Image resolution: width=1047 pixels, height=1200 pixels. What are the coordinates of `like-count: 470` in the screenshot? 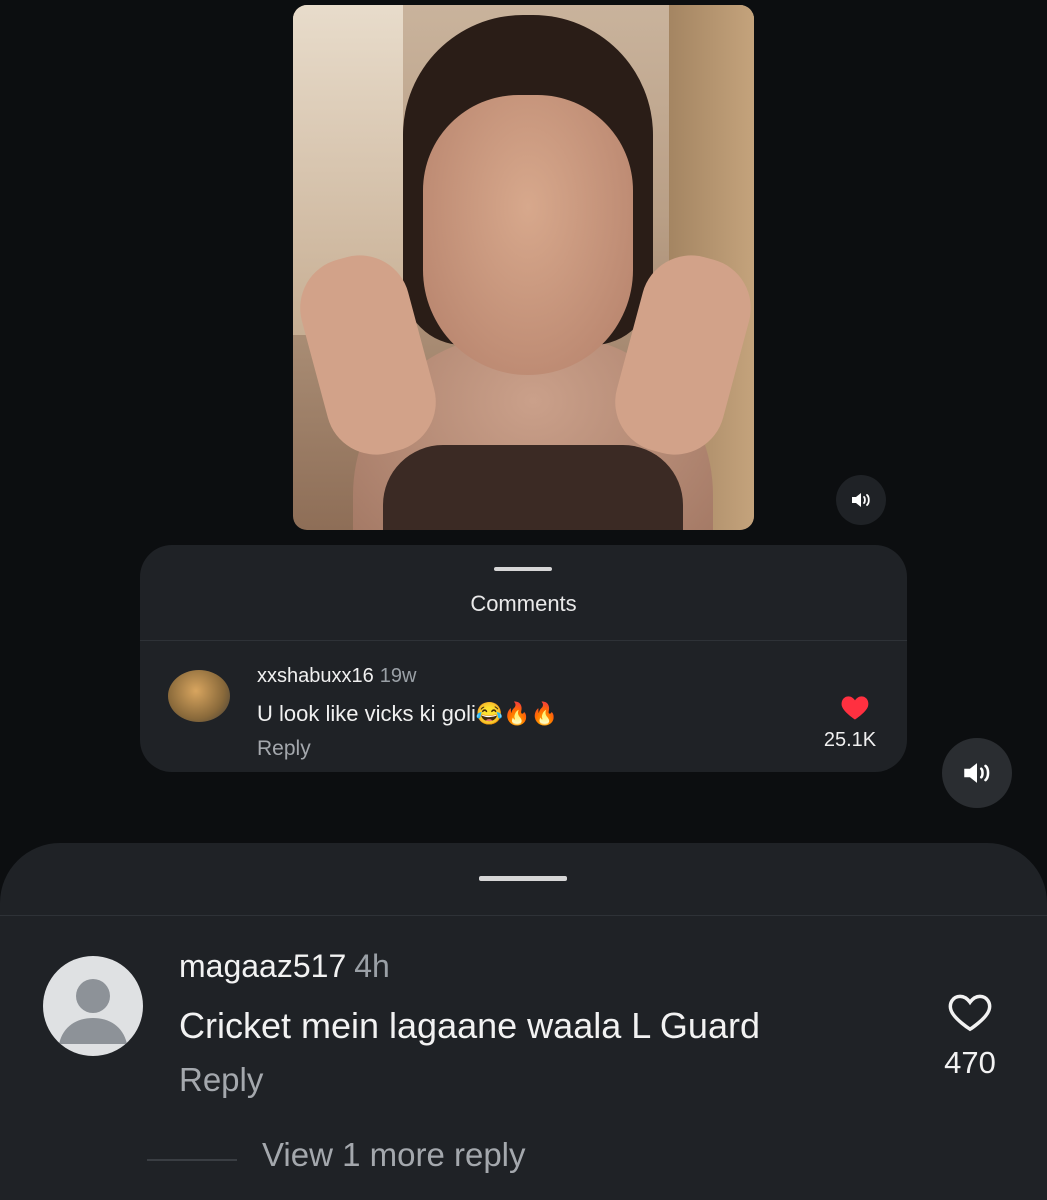 It's located at (970, 1062).